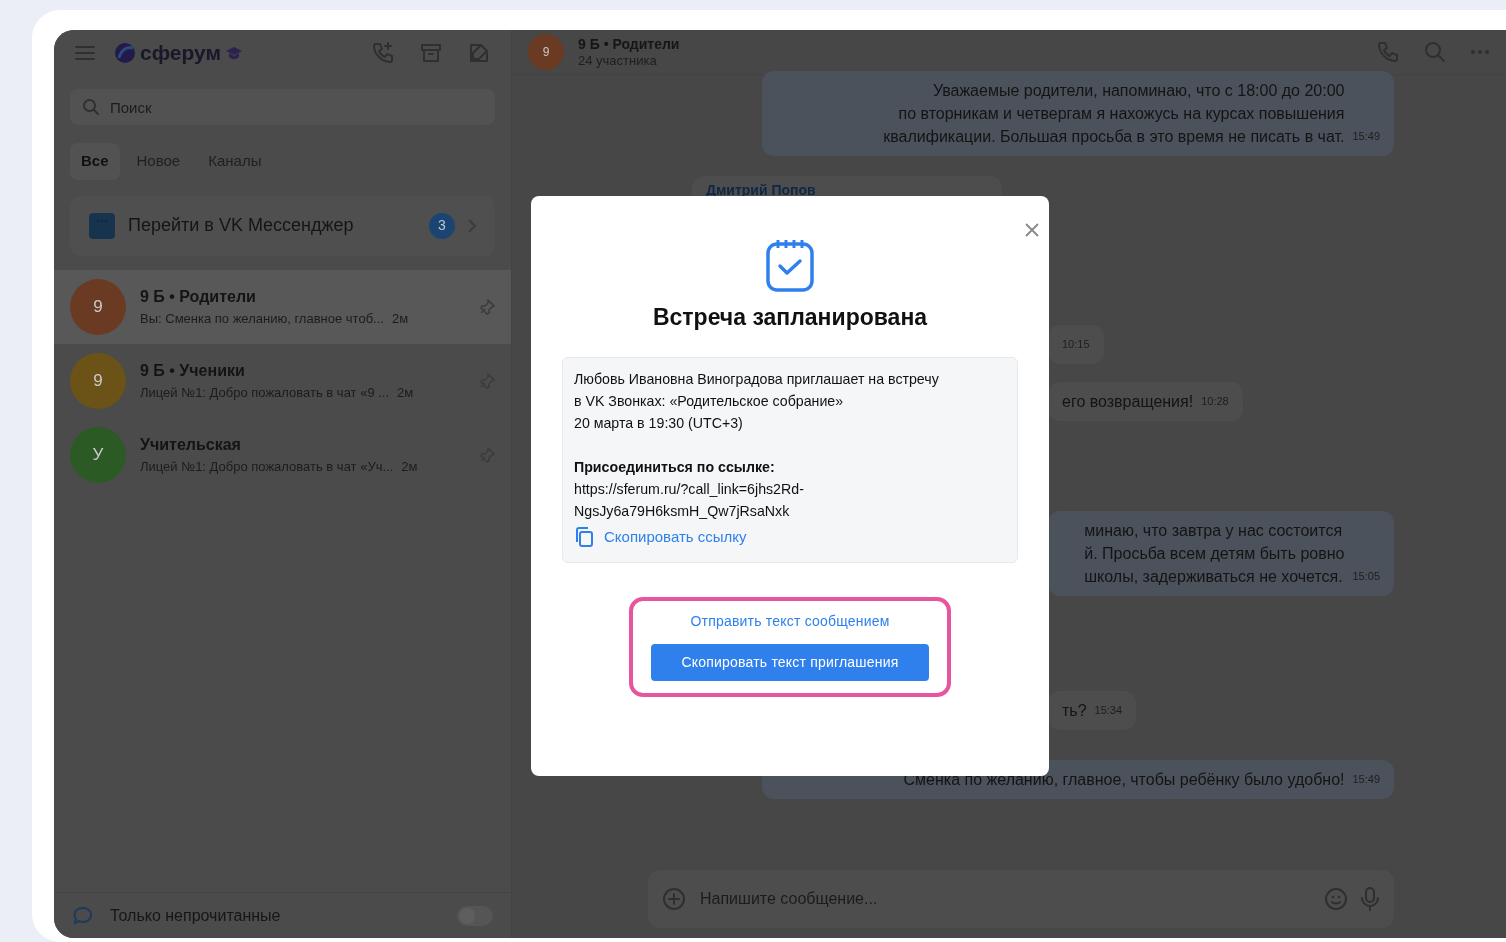  I want to click on phone-icon, so click(1388, 52).